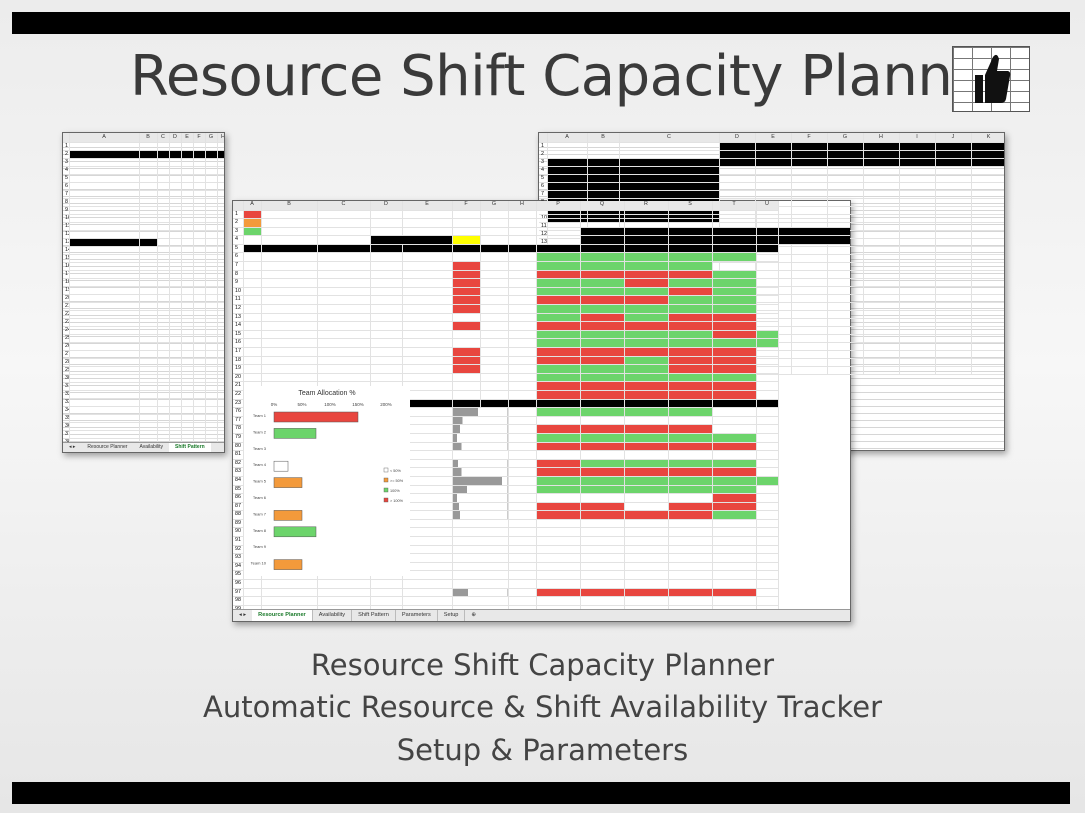  What do you see at coordinates (66, 362) in the screenshot?
I see `row-number: 28` at bounding box center [66, 362].